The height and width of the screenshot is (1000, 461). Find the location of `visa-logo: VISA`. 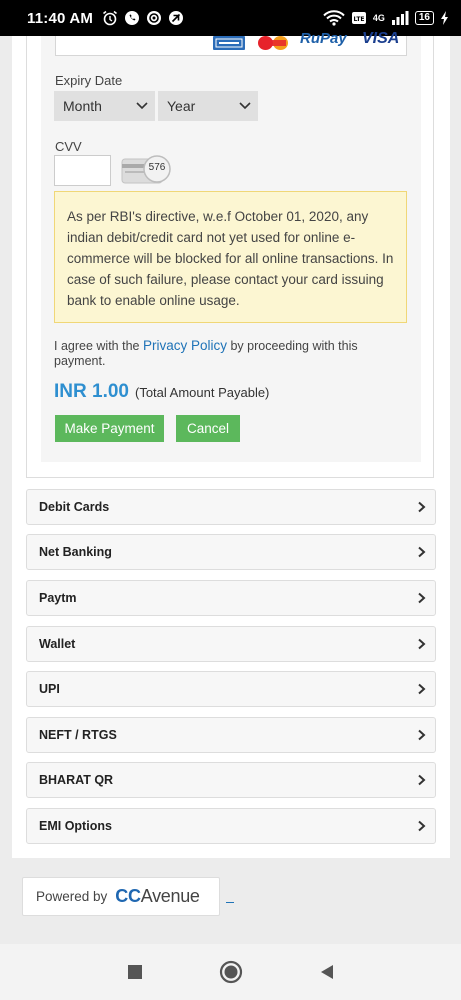

visa-logo: VISA is located at coordinates (381, 38).